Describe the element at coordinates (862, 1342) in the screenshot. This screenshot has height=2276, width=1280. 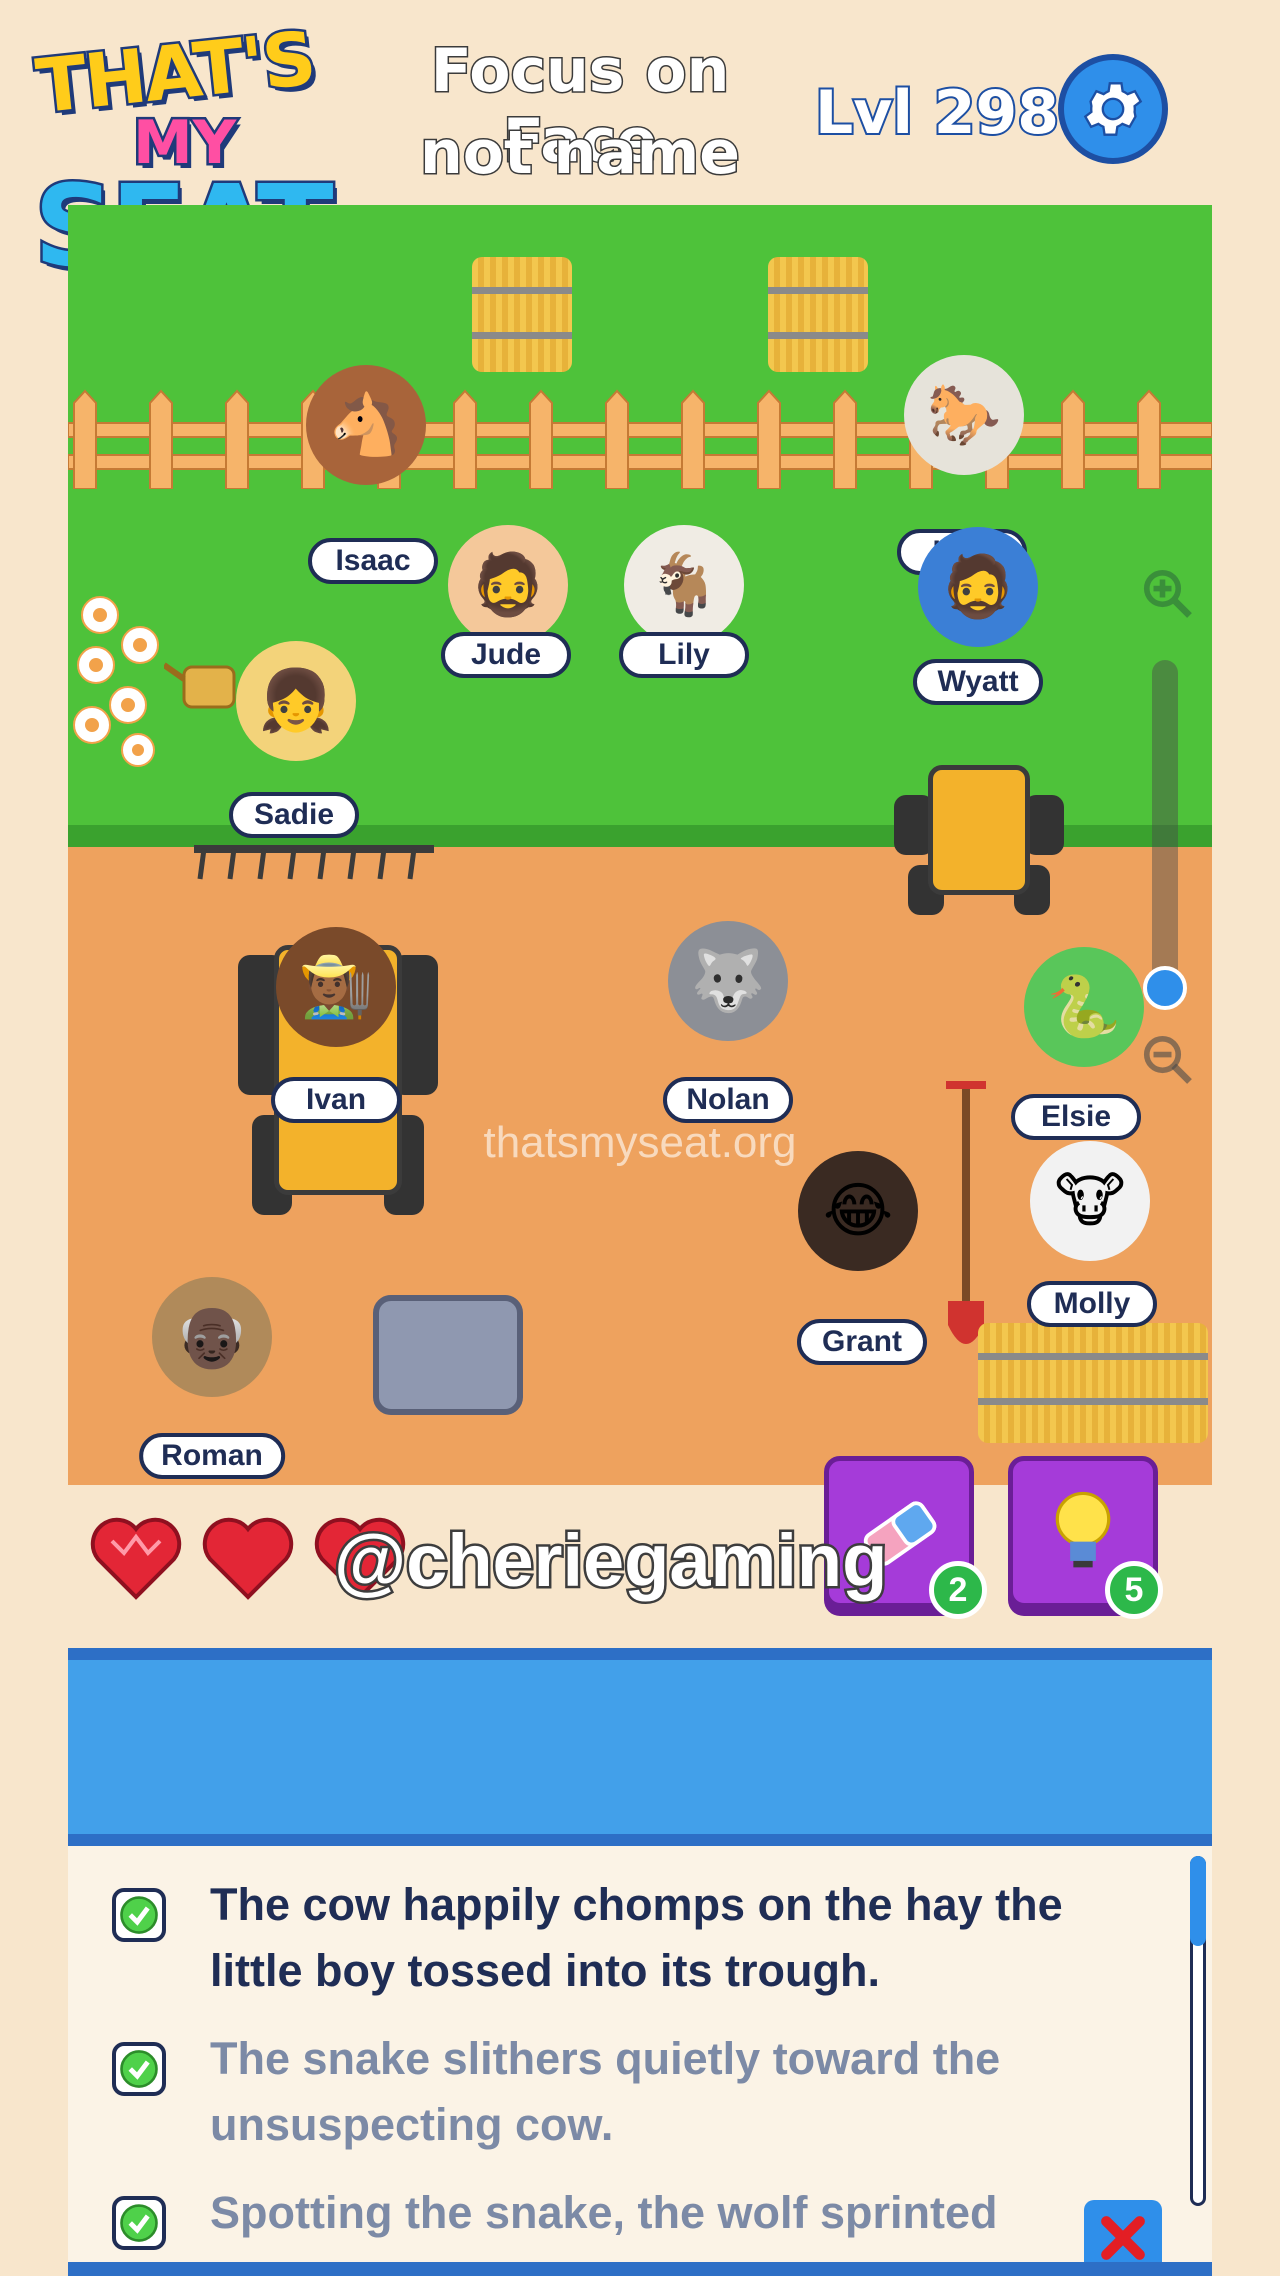
I see `name-tag-grant: Grant` at that location.